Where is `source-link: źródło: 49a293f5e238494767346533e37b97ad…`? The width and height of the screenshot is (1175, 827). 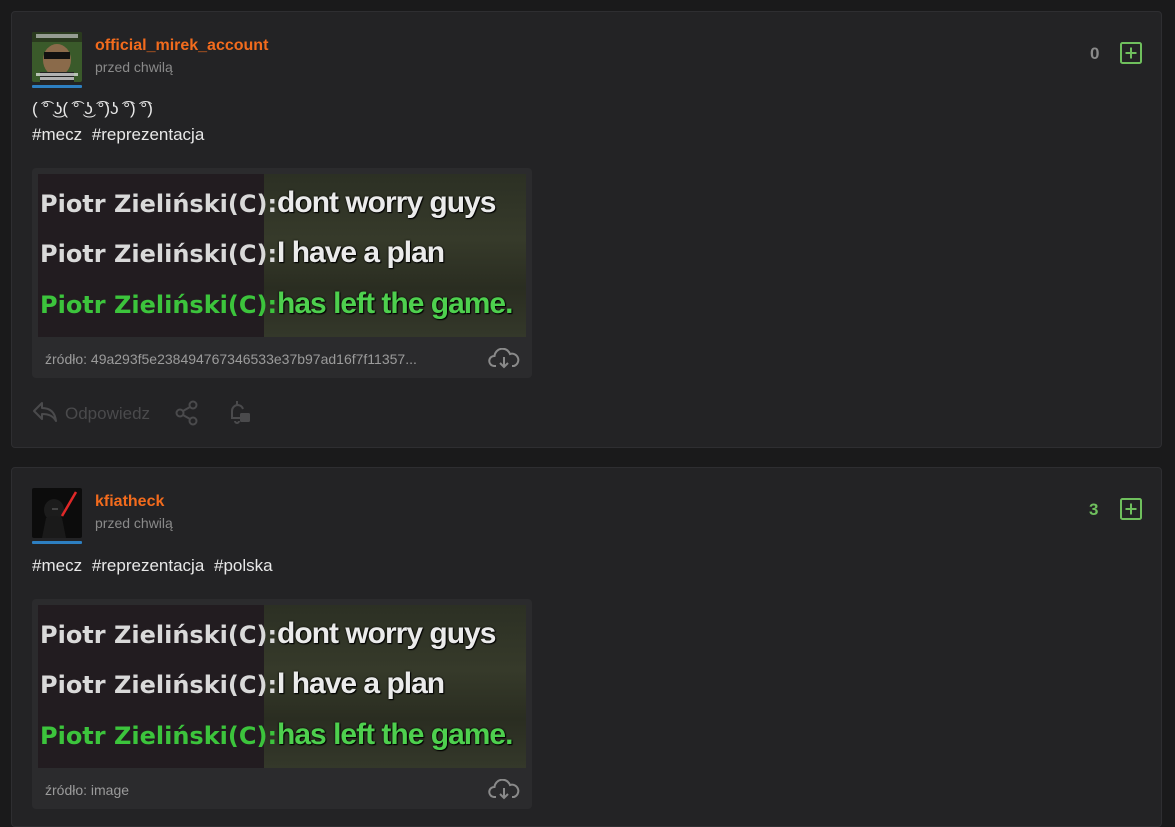
source-link: źródło: 49a293f5e238494767346533e37b97ad… is located at coordinates (255, 359).